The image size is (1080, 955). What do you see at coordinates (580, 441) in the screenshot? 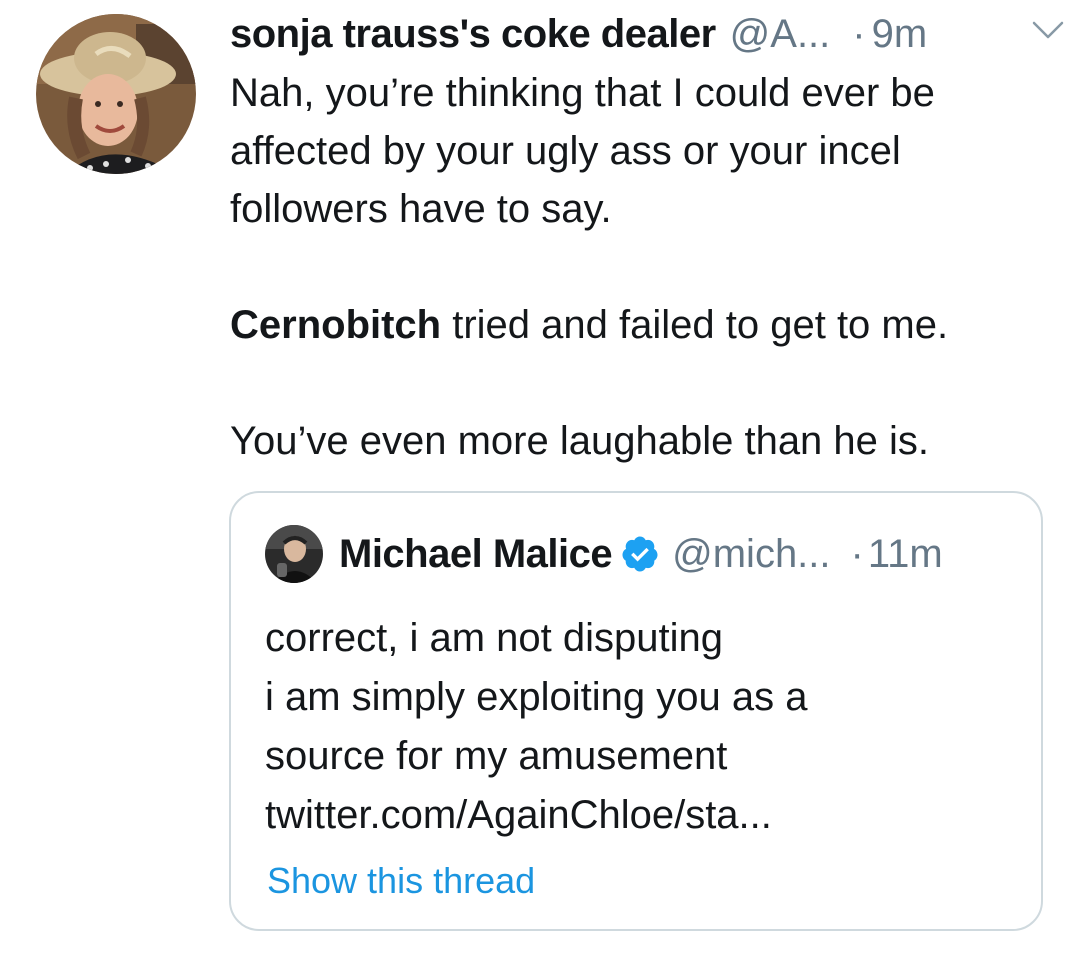
I see `tweet-text-paragraph-3: You’ve even more laughable than he is.` at bounding box center [580, 441].